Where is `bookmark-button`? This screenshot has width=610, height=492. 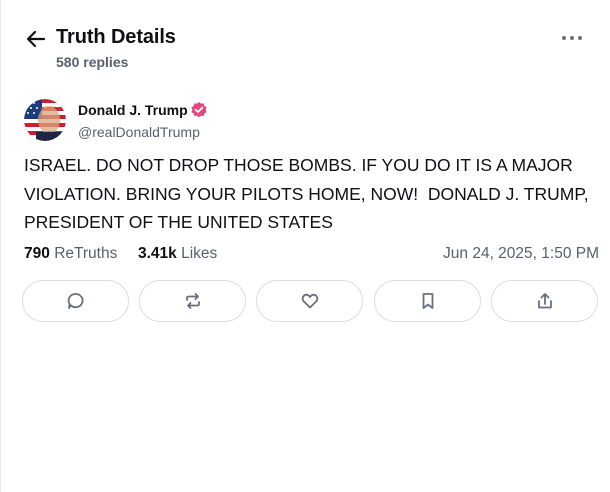 bookmark-button is located at coordinates (427, 301).